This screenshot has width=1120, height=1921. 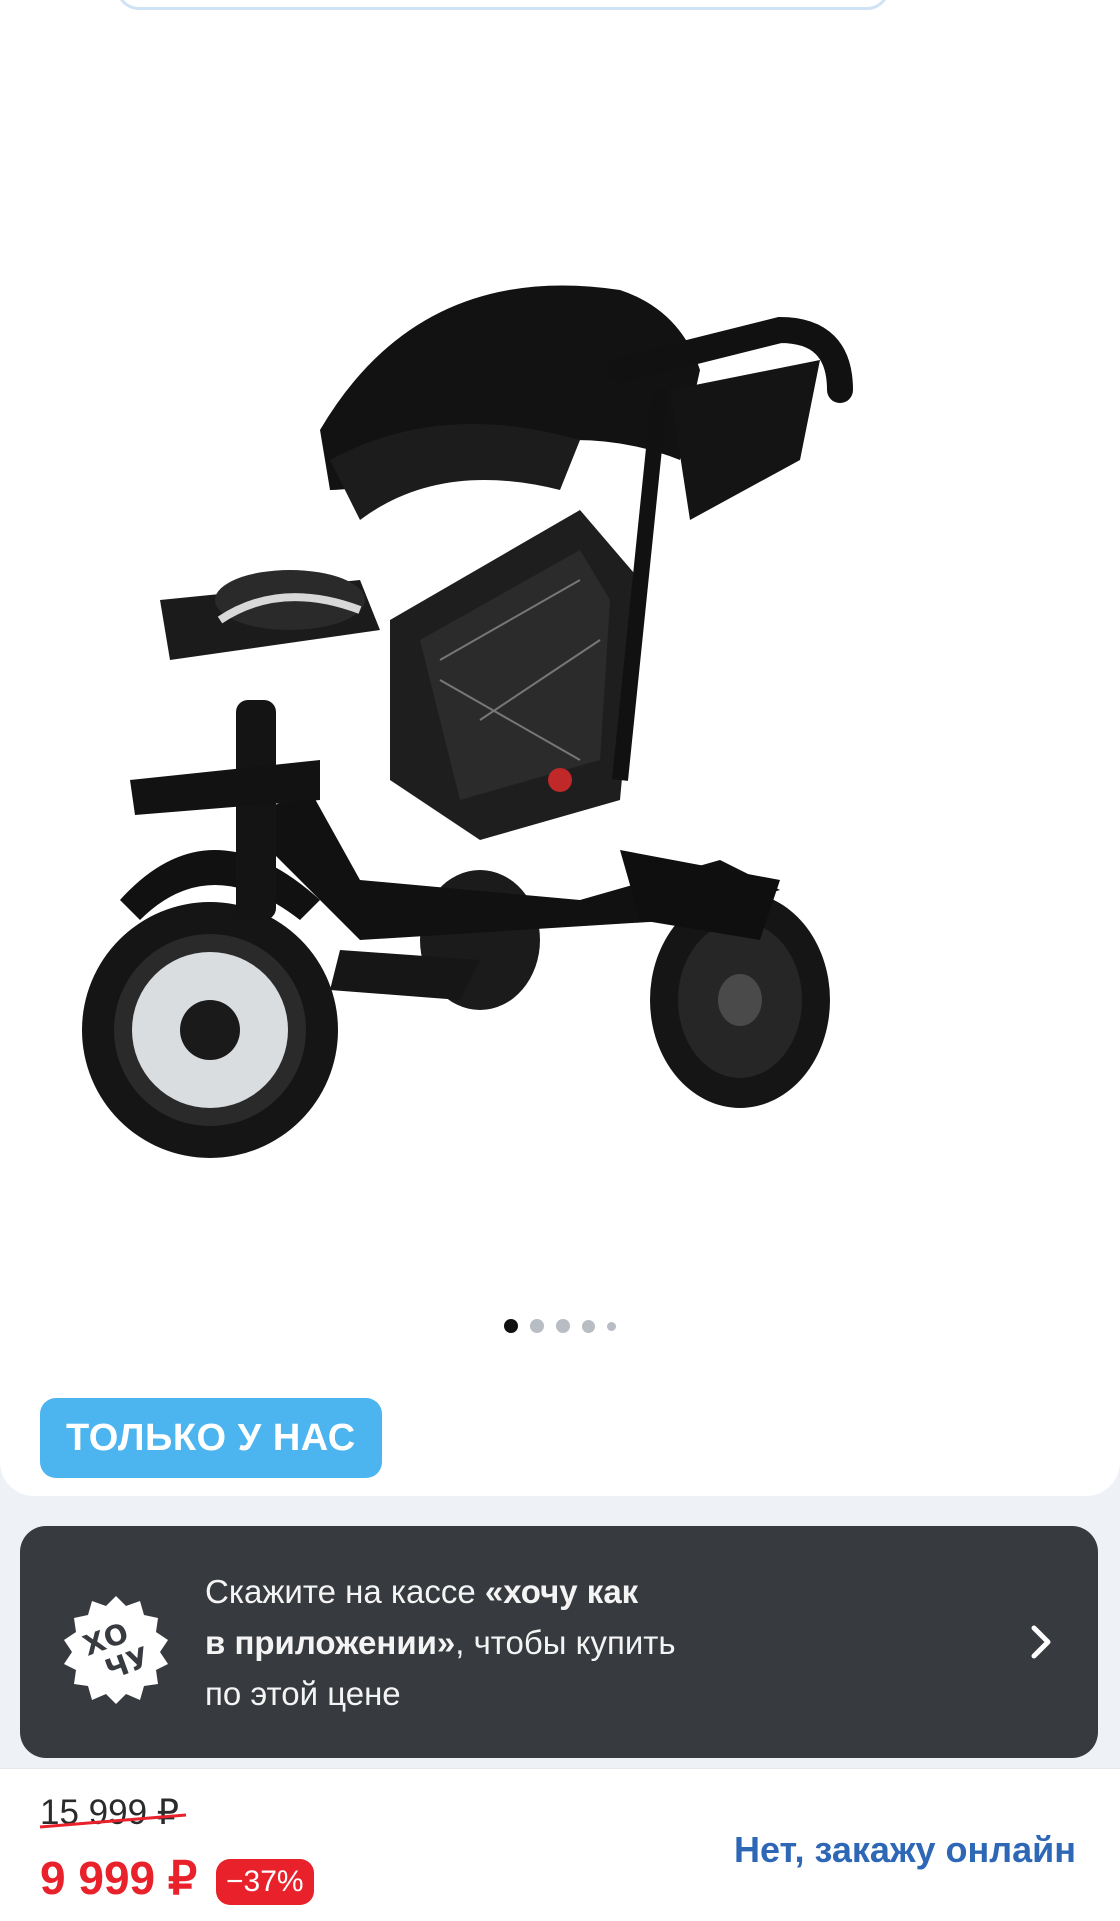 I want to click on old-price-strikethrough, so click(x=113, y=1821).